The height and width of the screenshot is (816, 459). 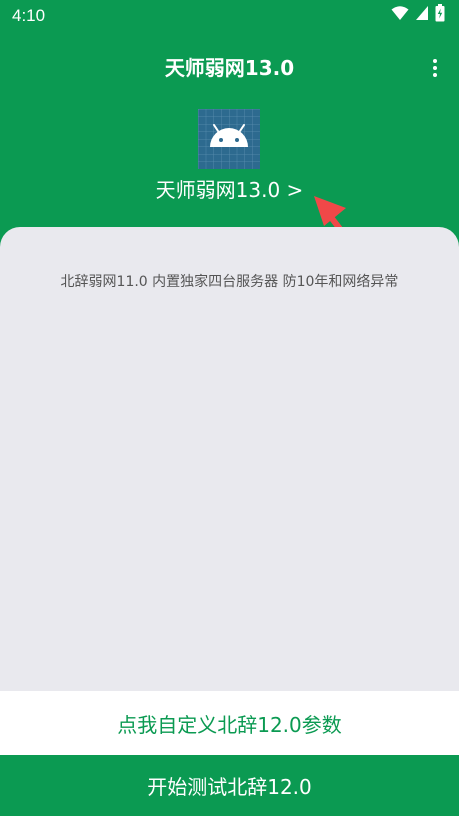 I want to click on cellular-signal-icon, so click(x=422, y=15).